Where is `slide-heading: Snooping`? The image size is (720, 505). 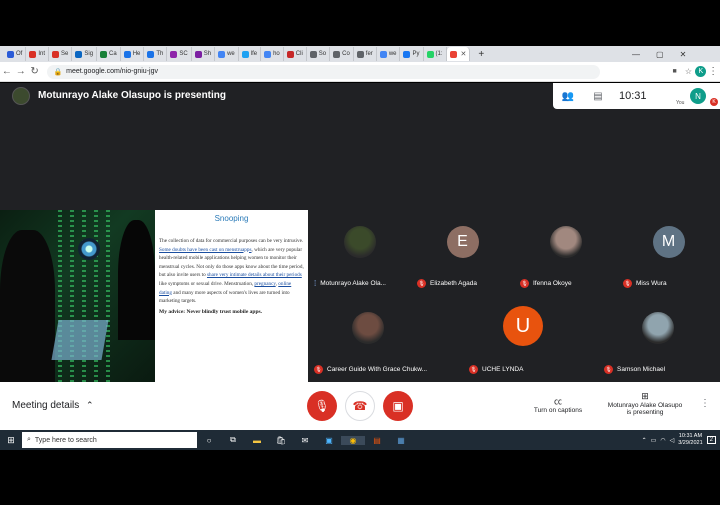
slide-heading: Snooping is located at coordinates (231, 218).